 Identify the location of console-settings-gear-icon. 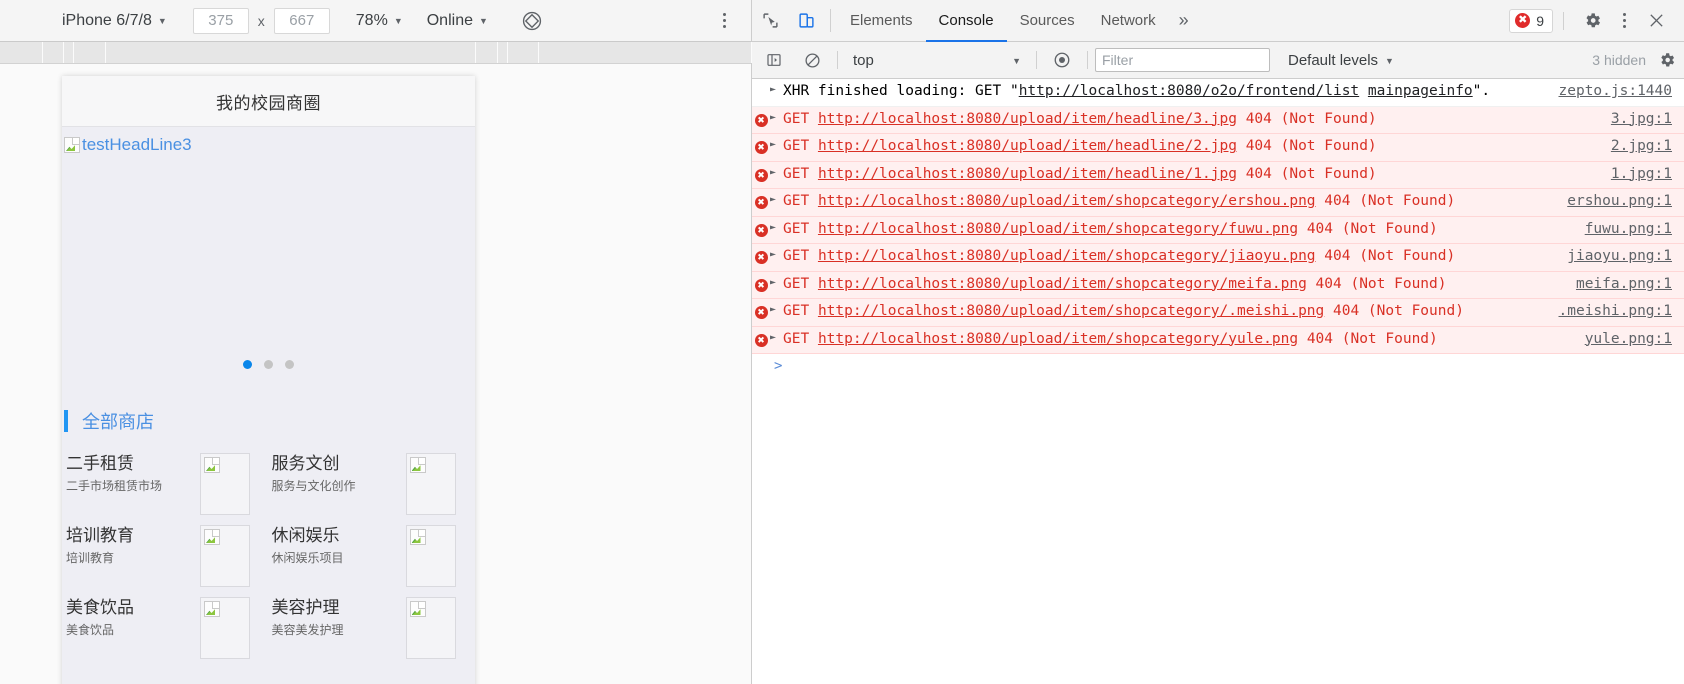
(1671, 60).